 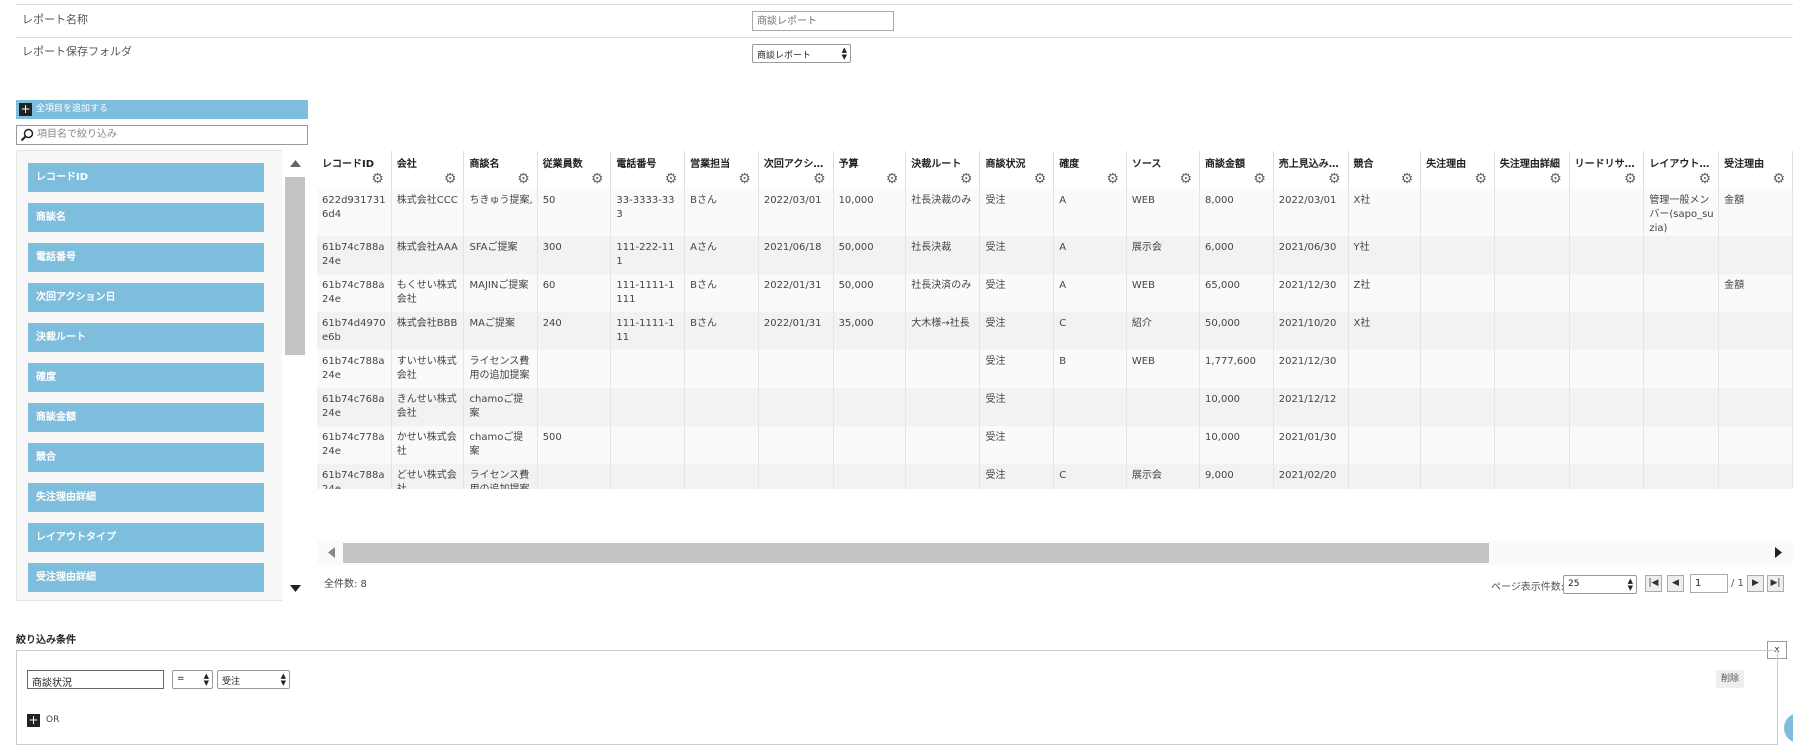 I want to click on last-page-button: ▶|, so click(x=1775, y=583).